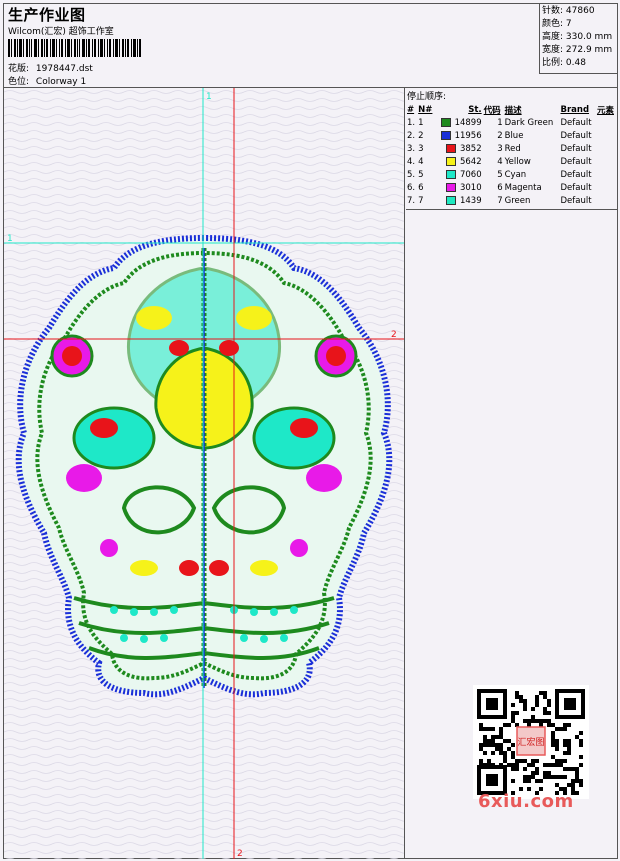  Describe the element at coordinates (61, 82) in the screenshot. I see `colorway-value: Colorway 1` at that location.